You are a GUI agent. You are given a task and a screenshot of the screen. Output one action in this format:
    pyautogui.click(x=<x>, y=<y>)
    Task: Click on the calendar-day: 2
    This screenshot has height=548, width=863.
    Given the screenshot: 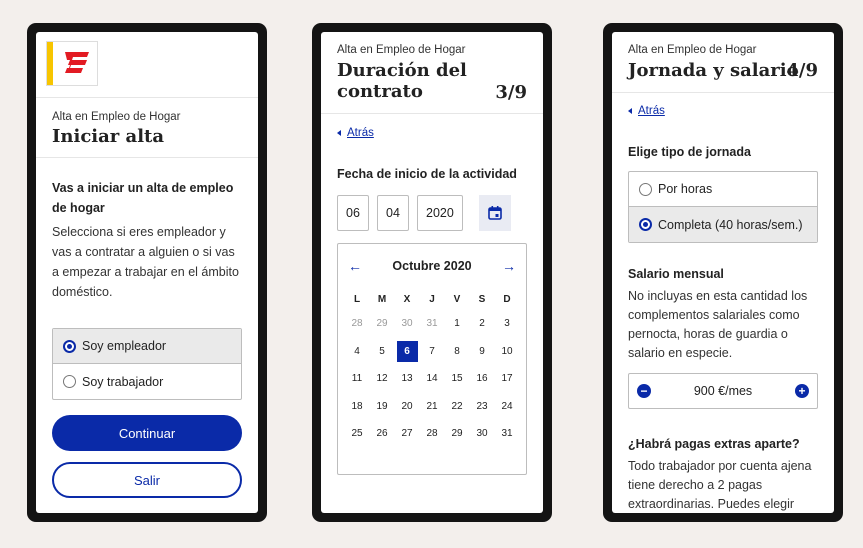 What is the action you would take?
    pyautogui.click(x=482, y=324)
    